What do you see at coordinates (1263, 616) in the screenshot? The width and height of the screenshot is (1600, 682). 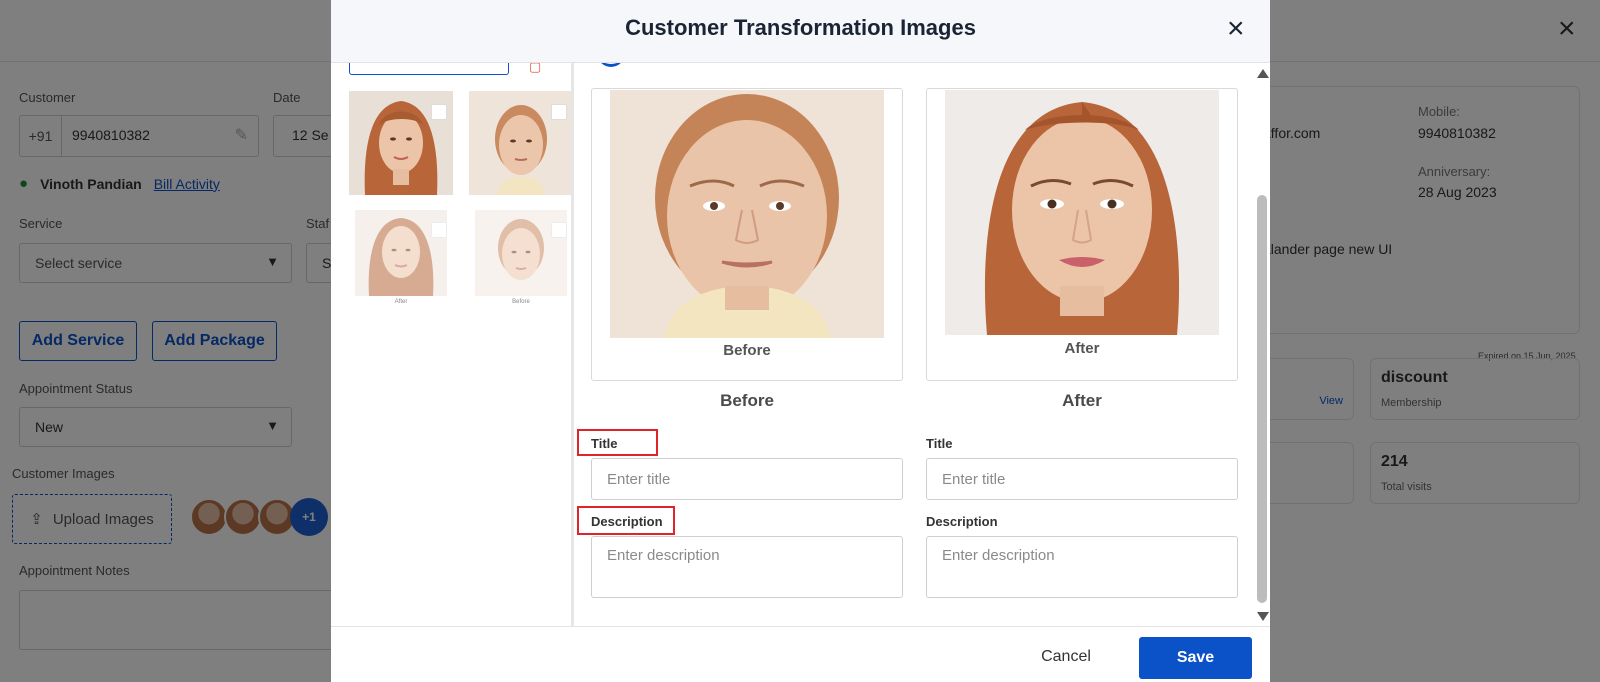 I see `scroll-down-arrow-icon` at bounding box center [1263, 616].